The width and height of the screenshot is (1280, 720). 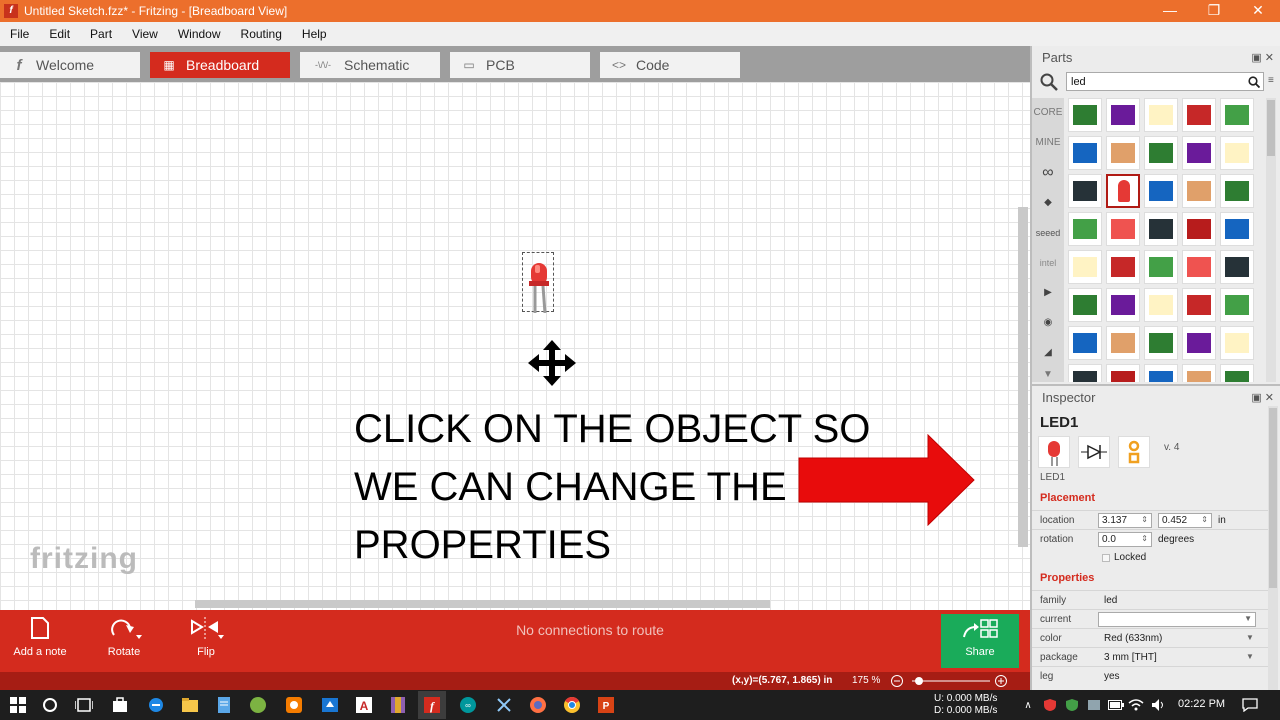 What do you see at coordinates (1048, 173) in the screenshot?
I see `bin-arduino: ∞` at bounding box center [1048, 173].